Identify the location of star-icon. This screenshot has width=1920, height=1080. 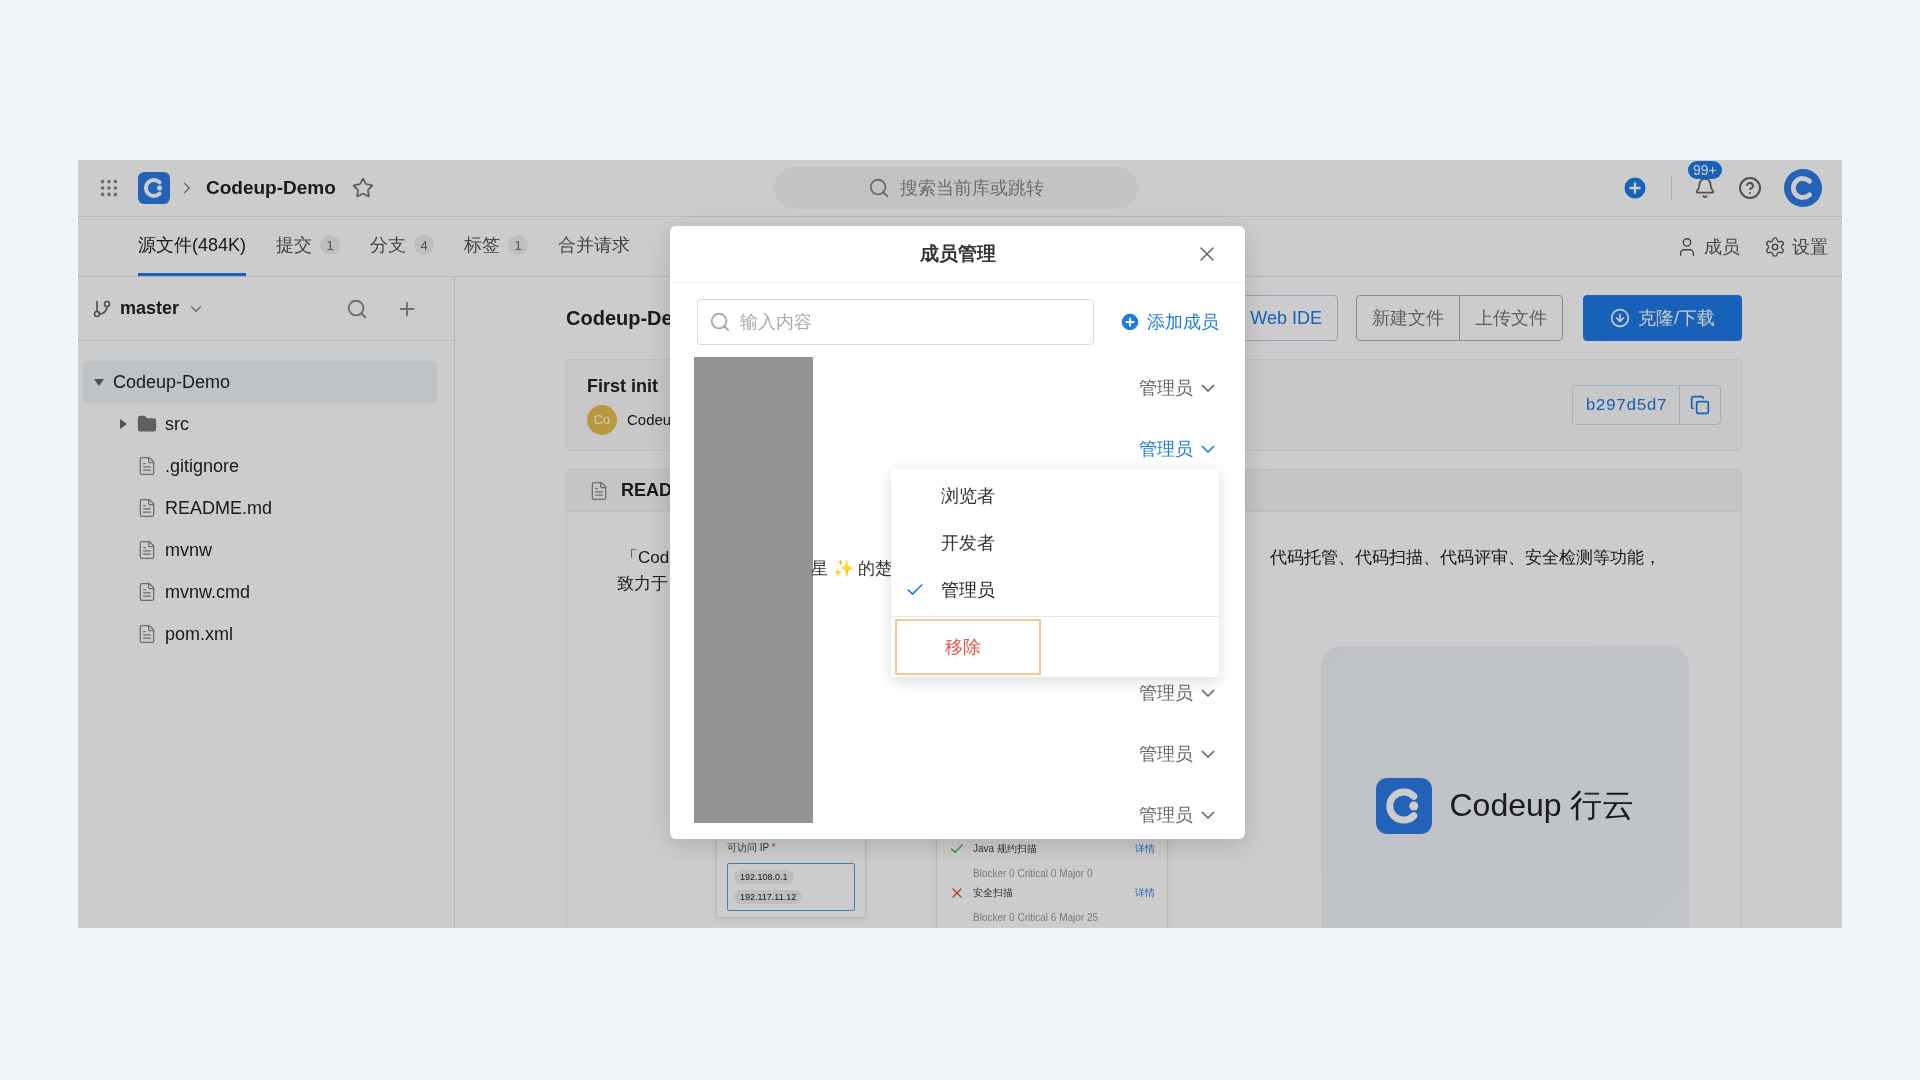
(362, 188).